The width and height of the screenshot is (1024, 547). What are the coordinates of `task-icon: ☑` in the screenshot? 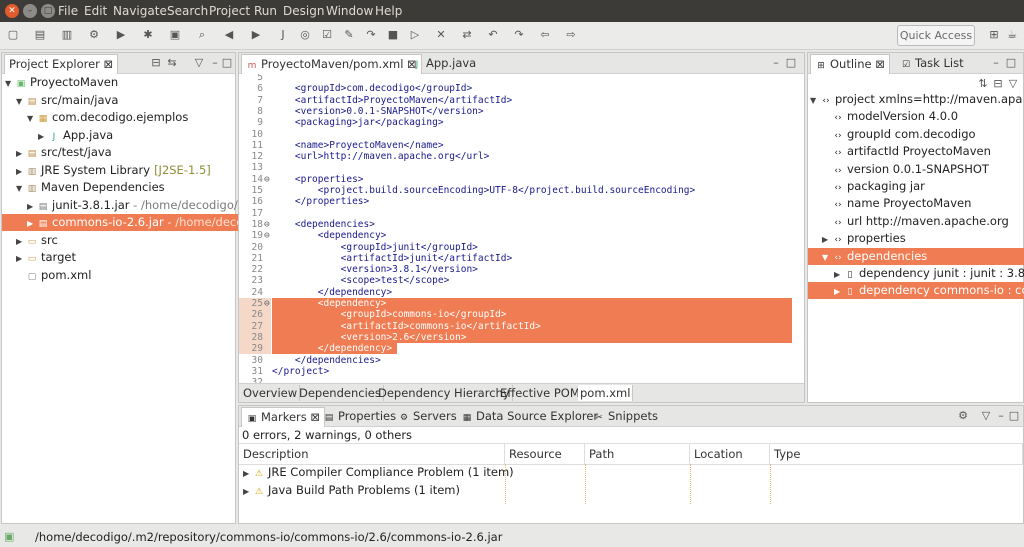 It's located at (327, 35).